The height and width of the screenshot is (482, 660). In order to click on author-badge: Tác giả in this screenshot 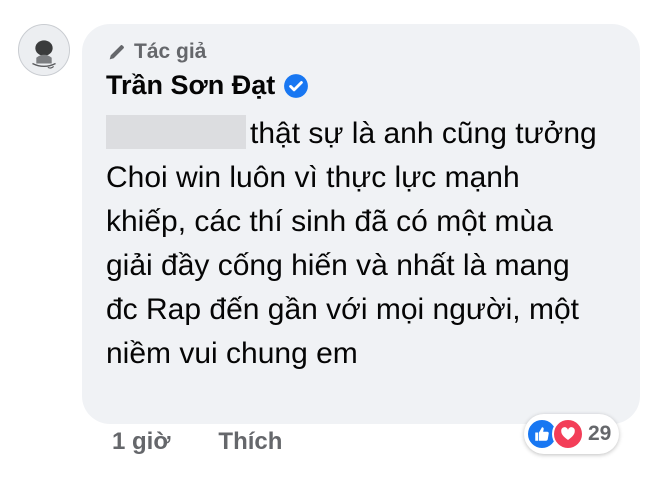, I will do `click(156, 52)`.